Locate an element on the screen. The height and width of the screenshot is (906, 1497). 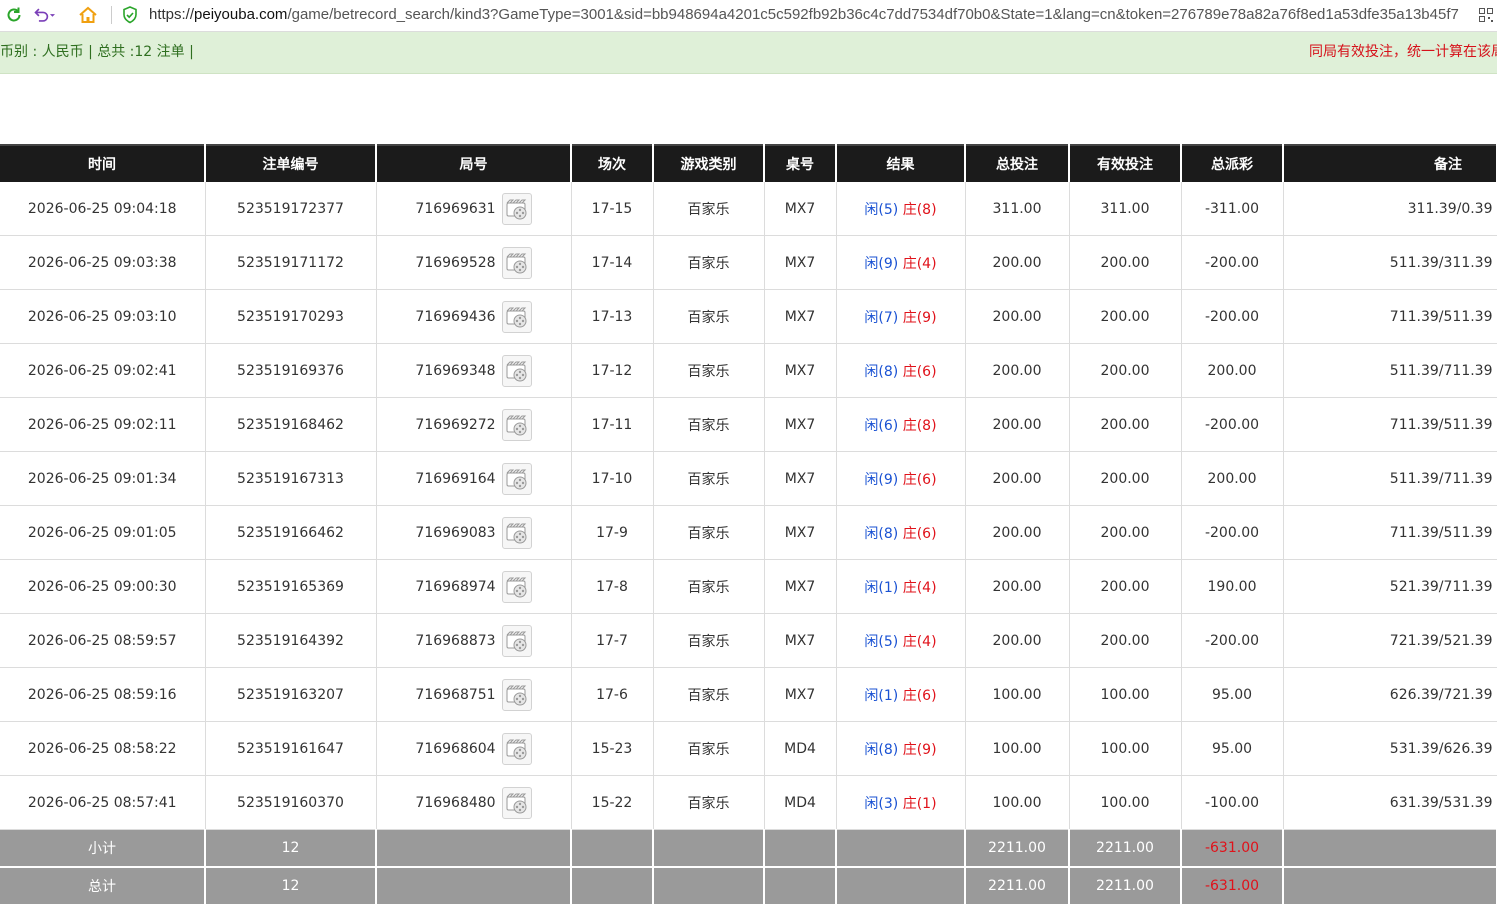
summary-count: 12 is located at coordinates (291, 886).